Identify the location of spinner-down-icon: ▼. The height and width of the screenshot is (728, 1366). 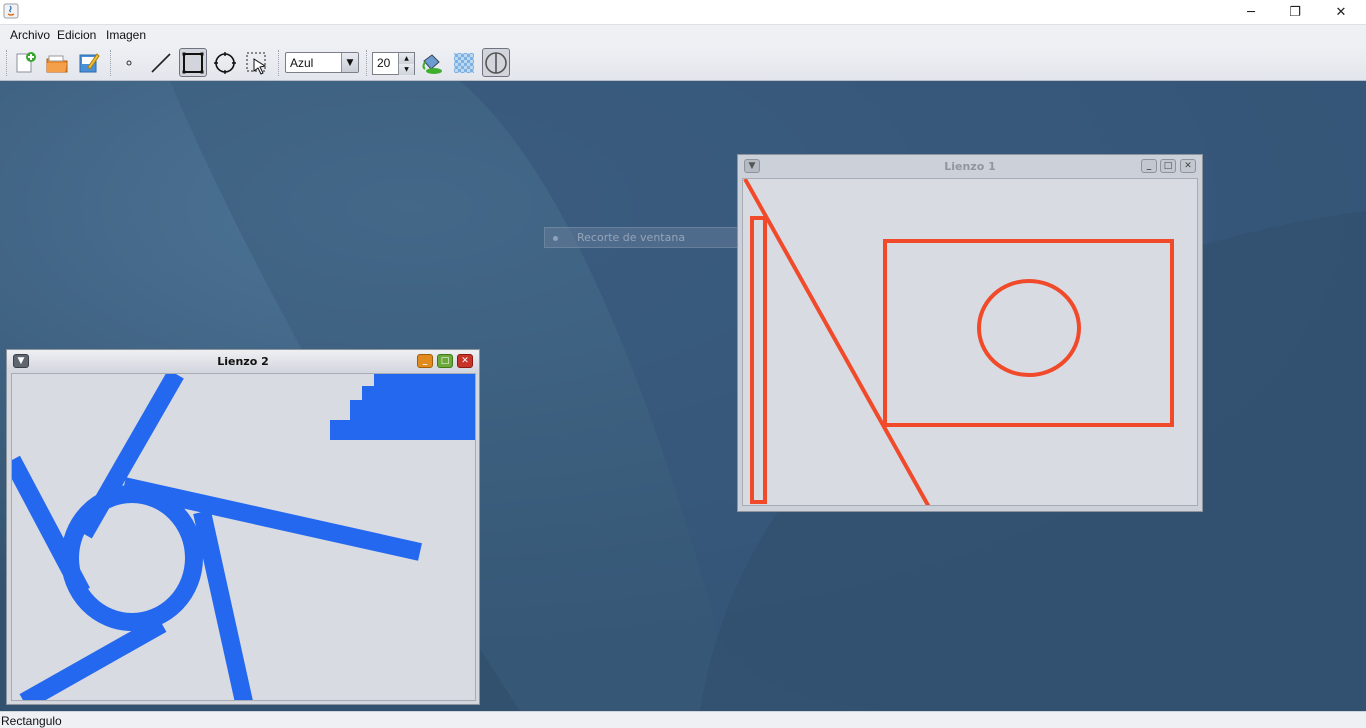
(406, 69).